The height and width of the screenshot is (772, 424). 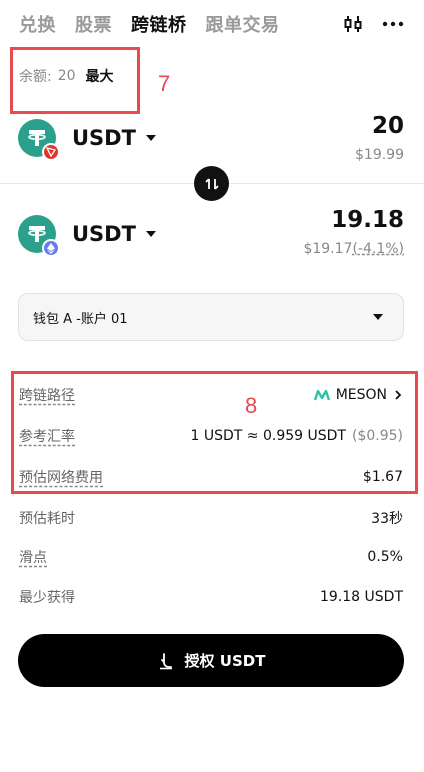 What do you see at coordinates (377, 436) in the screenshot?
I see `rate-usd: ($0.95)` at bounding box center [377, 436].